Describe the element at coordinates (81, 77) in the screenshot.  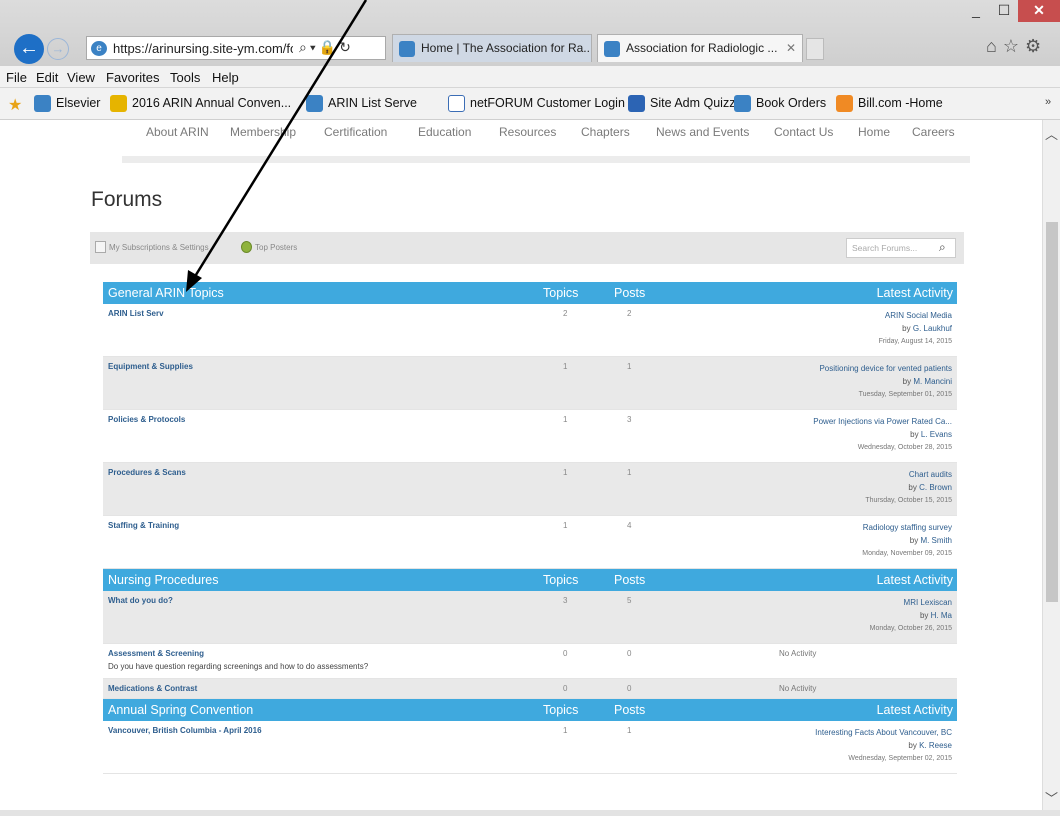
I see `menu-view: View` at that location.